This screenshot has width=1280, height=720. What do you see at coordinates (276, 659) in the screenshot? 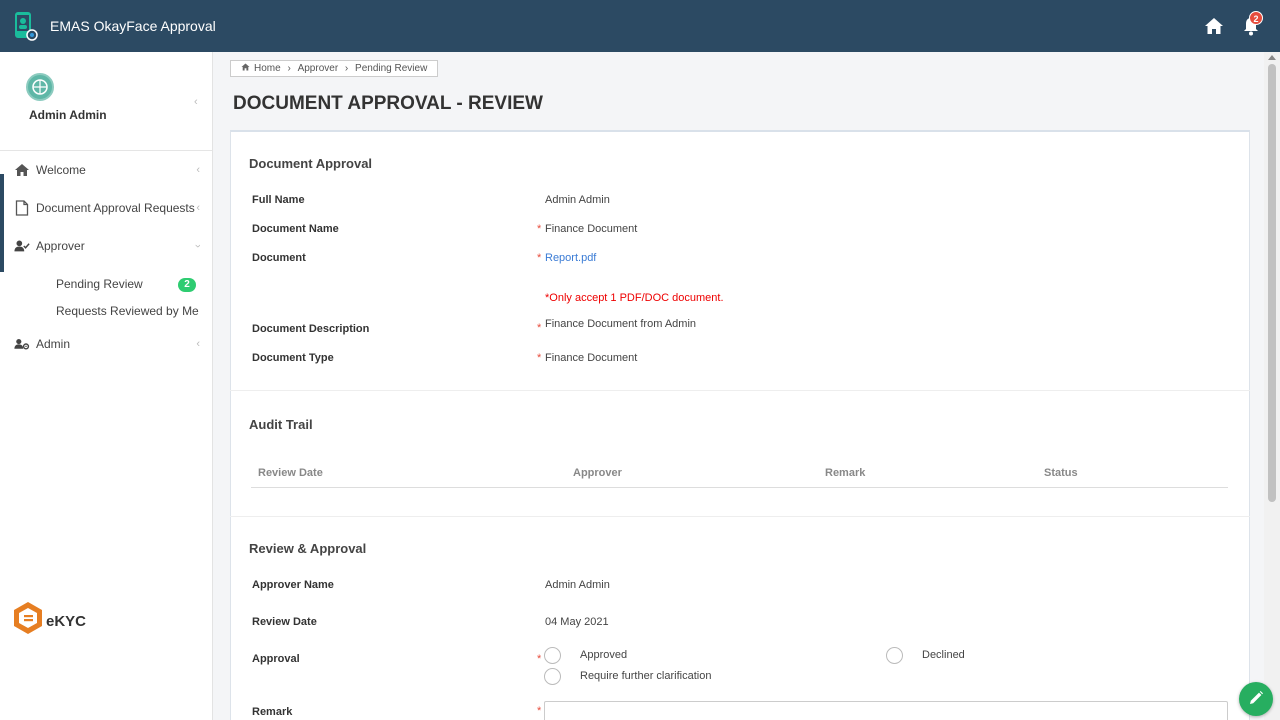
I see `approval-label: Approval` at bounding box center [276, 659].